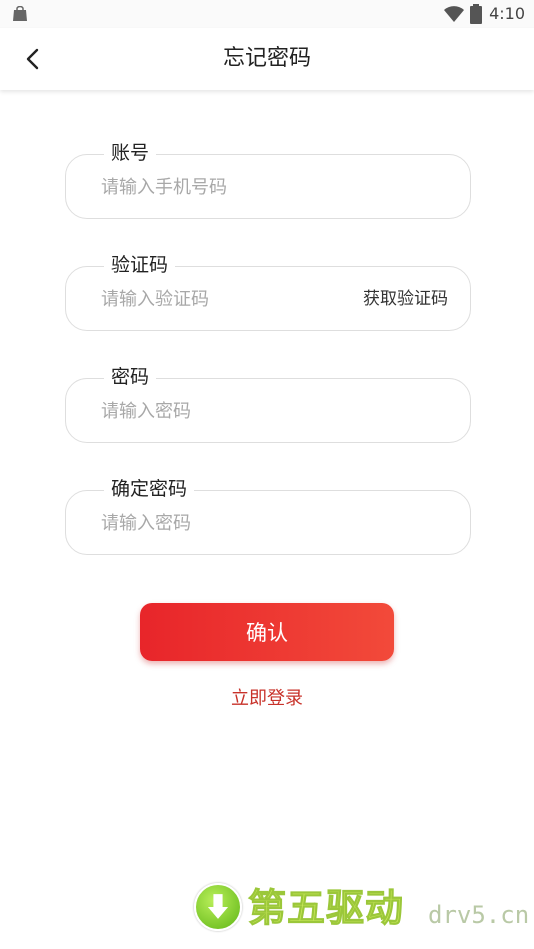 The width and height of the screenshot is (534, 949). I want to click on shopping-bag-icon, so click(20, 13).